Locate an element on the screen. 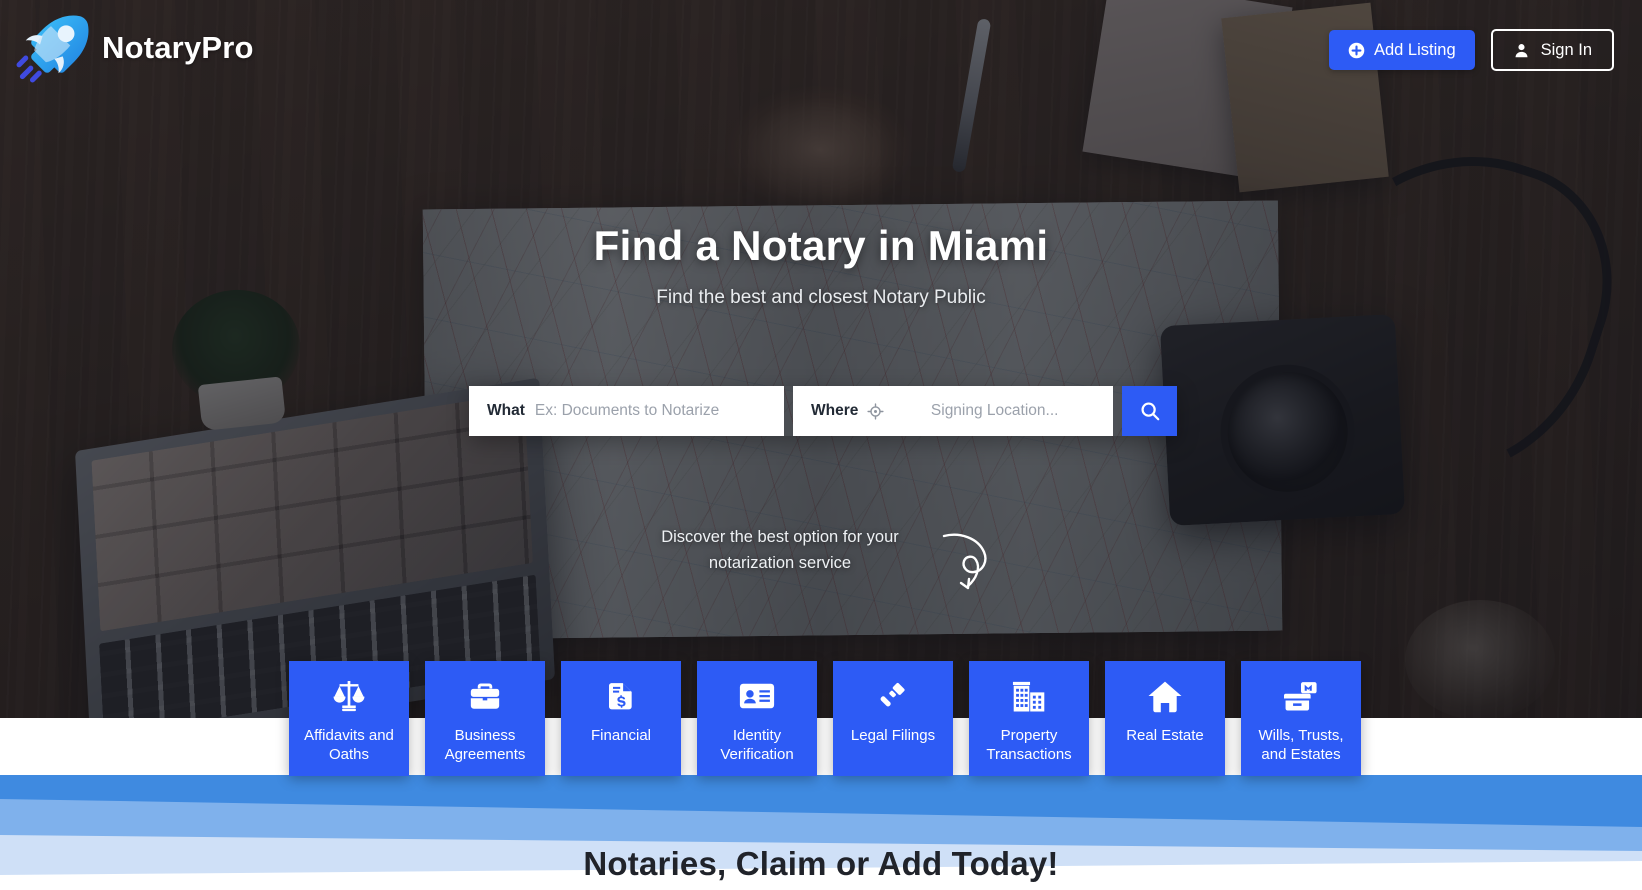 Image resolution: width=1642 pixels, height=890 pixels. brand-logo: NotaryPro is located at coordinates (134, 48).